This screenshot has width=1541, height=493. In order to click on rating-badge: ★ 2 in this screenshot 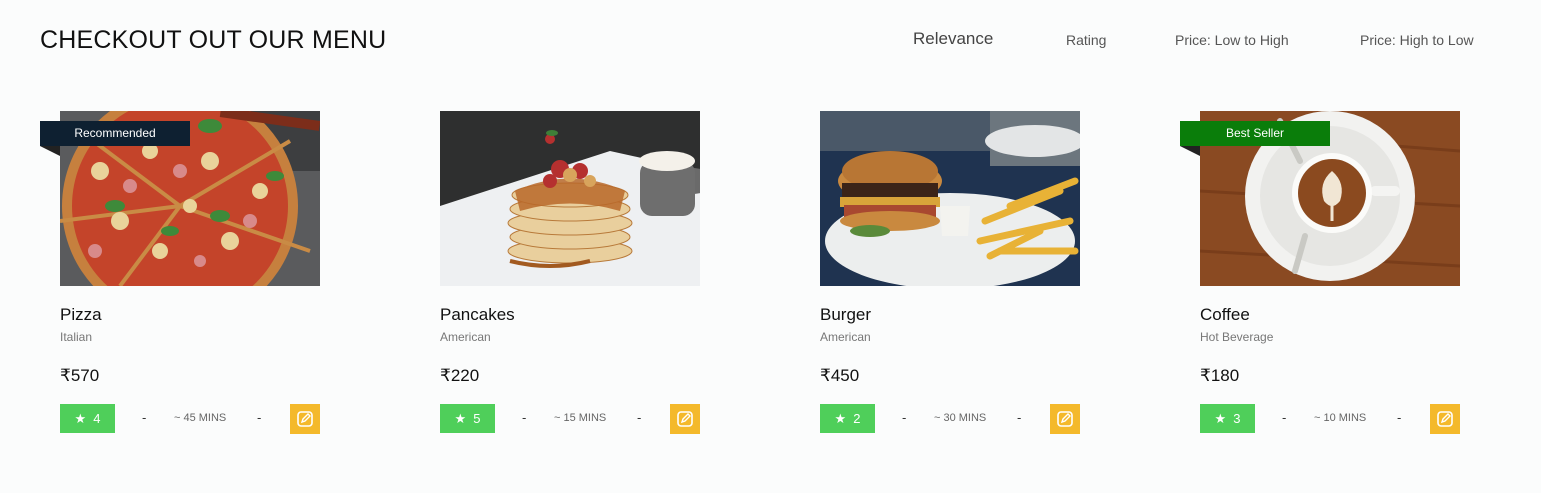, I will do `click(847, 418)`.